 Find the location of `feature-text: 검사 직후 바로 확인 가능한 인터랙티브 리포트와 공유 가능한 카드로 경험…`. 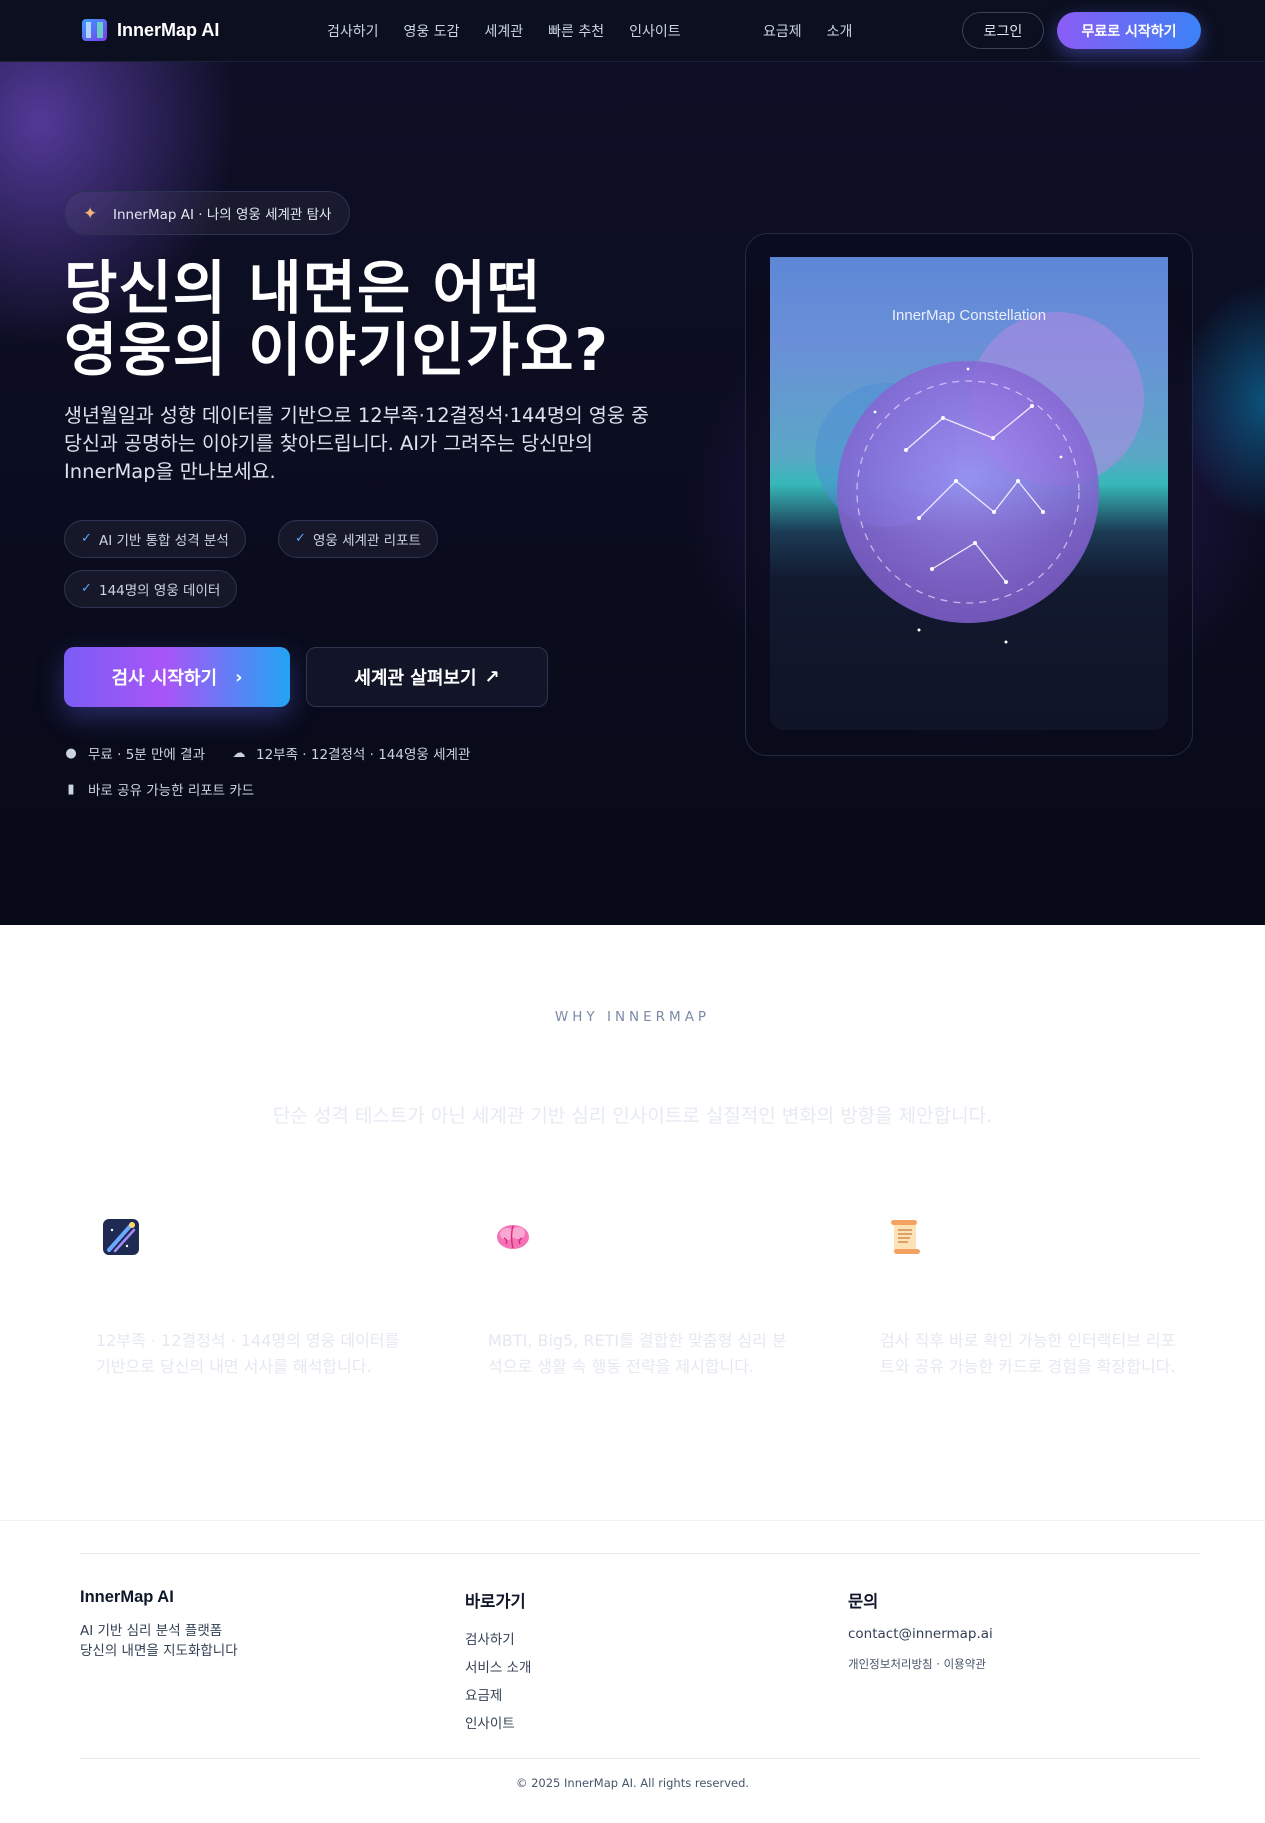

feature-text: 검사 직후 바로 확인 가능한 인터랙티브 리포트와 공유 가능한 카드로 경험… is located at coordinates (1028, 1353).